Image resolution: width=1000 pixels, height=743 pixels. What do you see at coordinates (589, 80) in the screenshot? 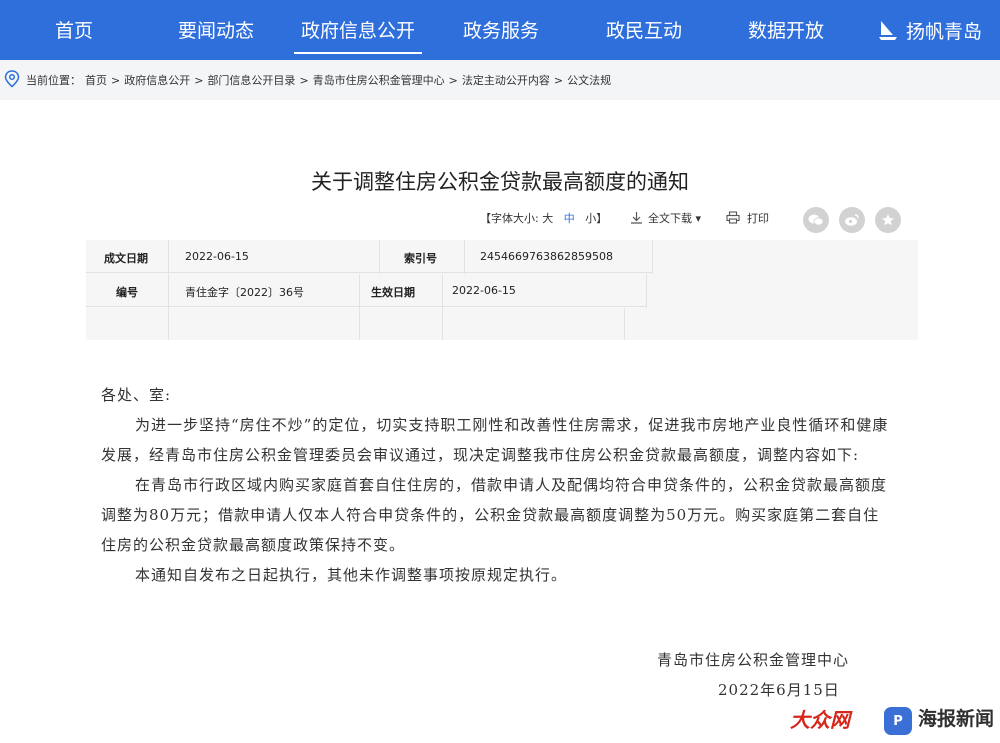
I see `breadcrumb-item-documents: 公文法规` at bounding box center [589, 80].